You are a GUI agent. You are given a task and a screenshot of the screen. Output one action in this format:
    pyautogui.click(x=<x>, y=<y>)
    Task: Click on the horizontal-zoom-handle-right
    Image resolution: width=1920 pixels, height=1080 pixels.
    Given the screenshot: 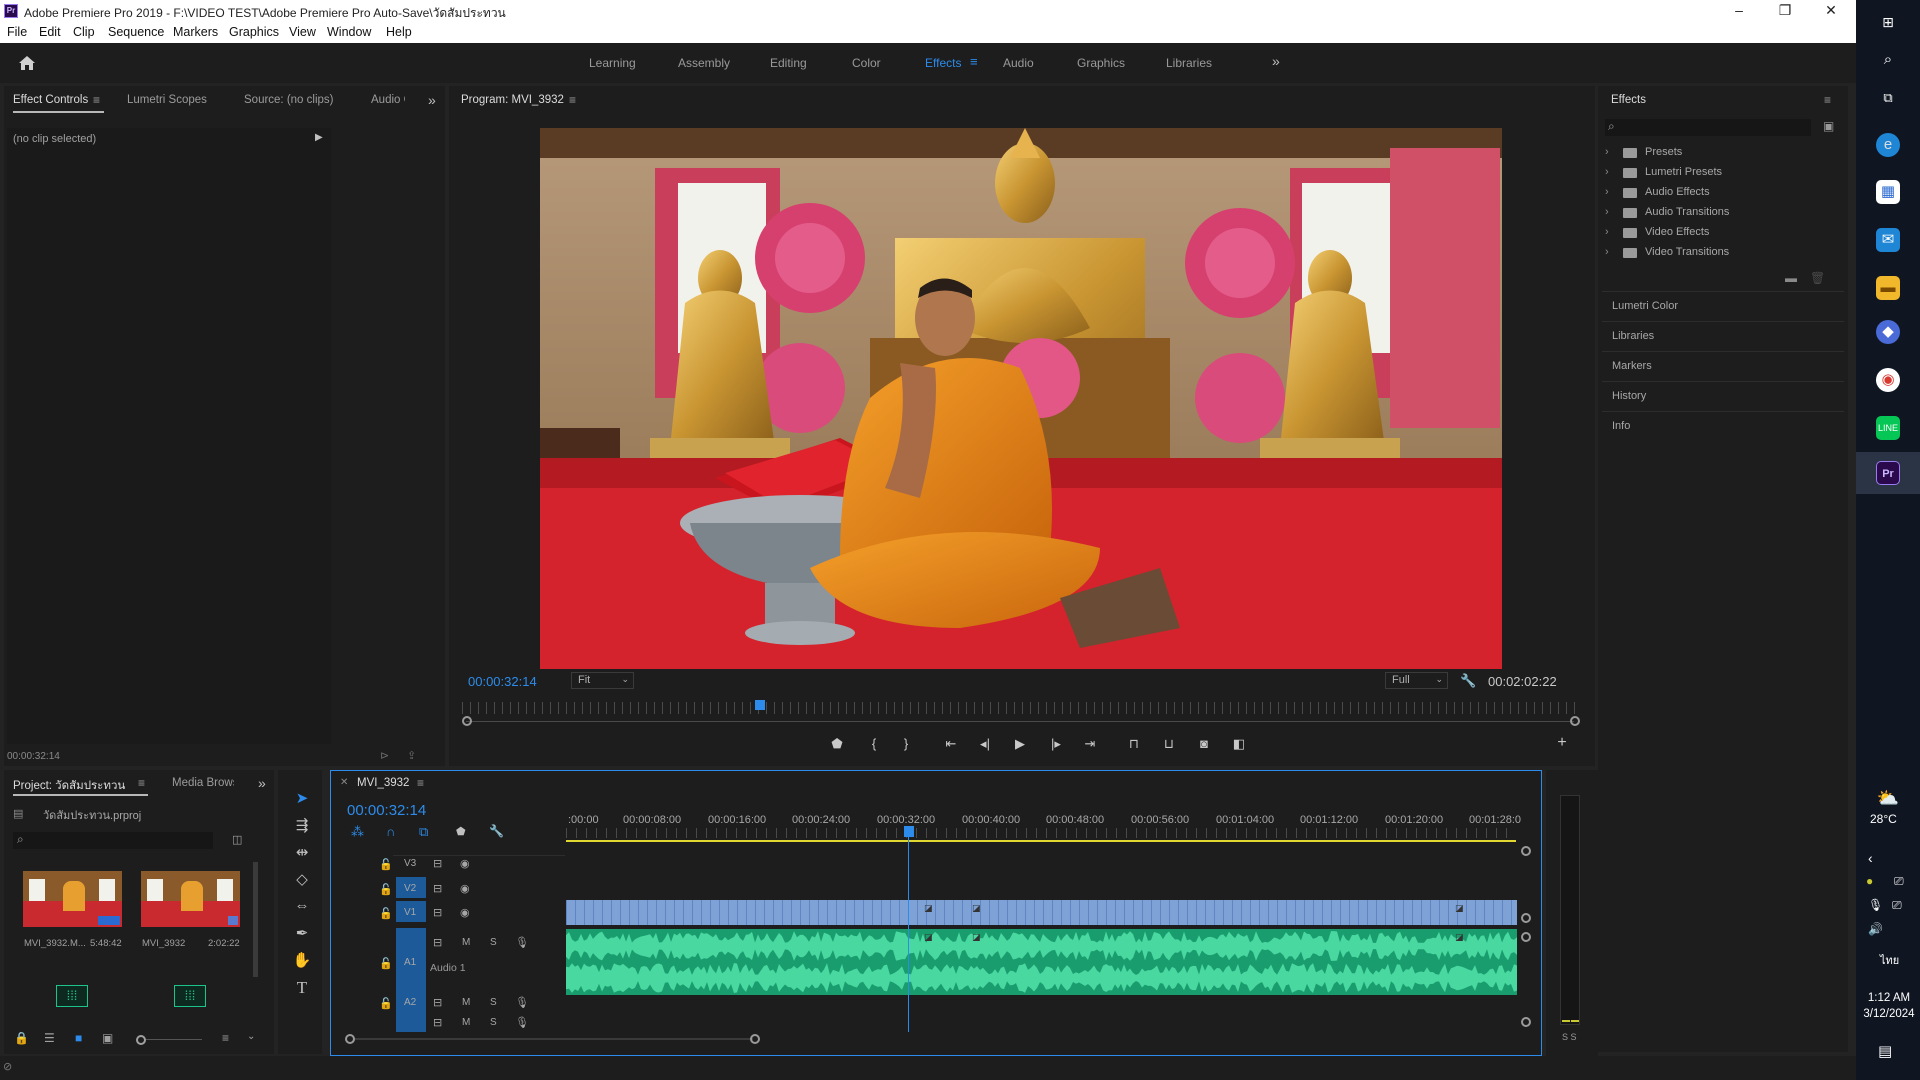 What is the action you would take?
    pyautogui.click(x=755, y=1039)
    